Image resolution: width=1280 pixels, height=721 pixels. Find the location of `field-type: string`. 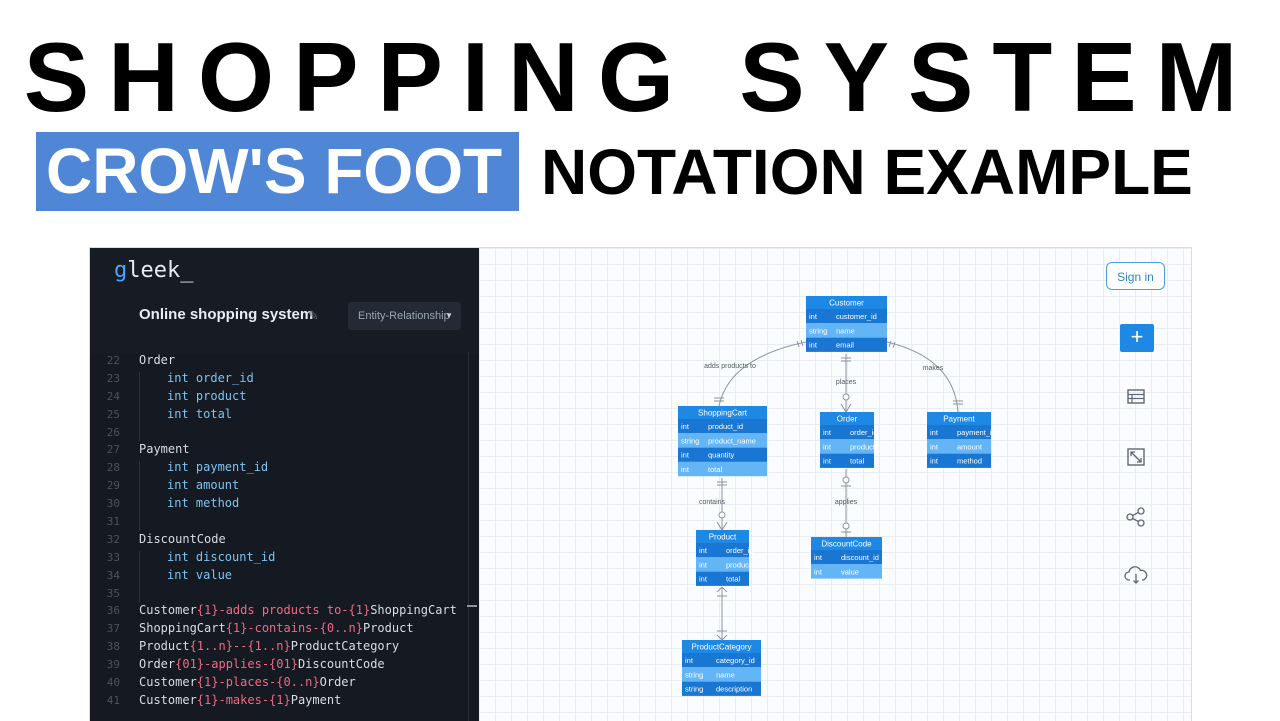

field-type: string is located at coordinates (694, 674).